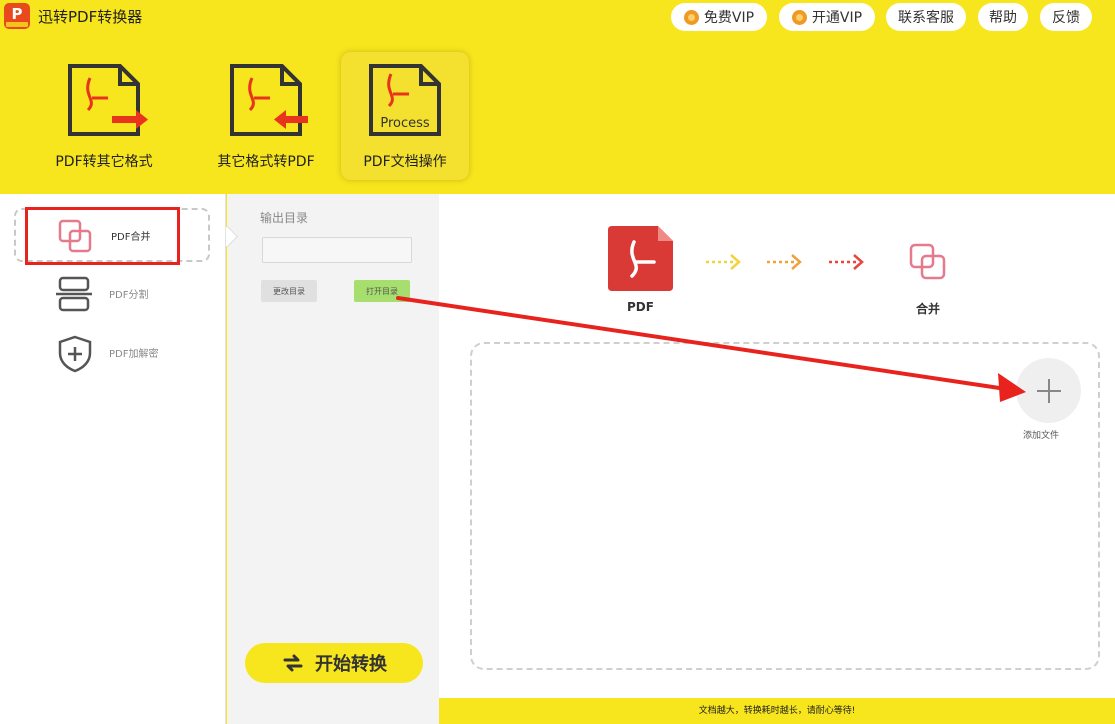 This screenshot has width=1115, height=724. Describe the element at coordinates (90, 17) in the screenshot. I see `app-title: 迅转PDF转换器` at that location.